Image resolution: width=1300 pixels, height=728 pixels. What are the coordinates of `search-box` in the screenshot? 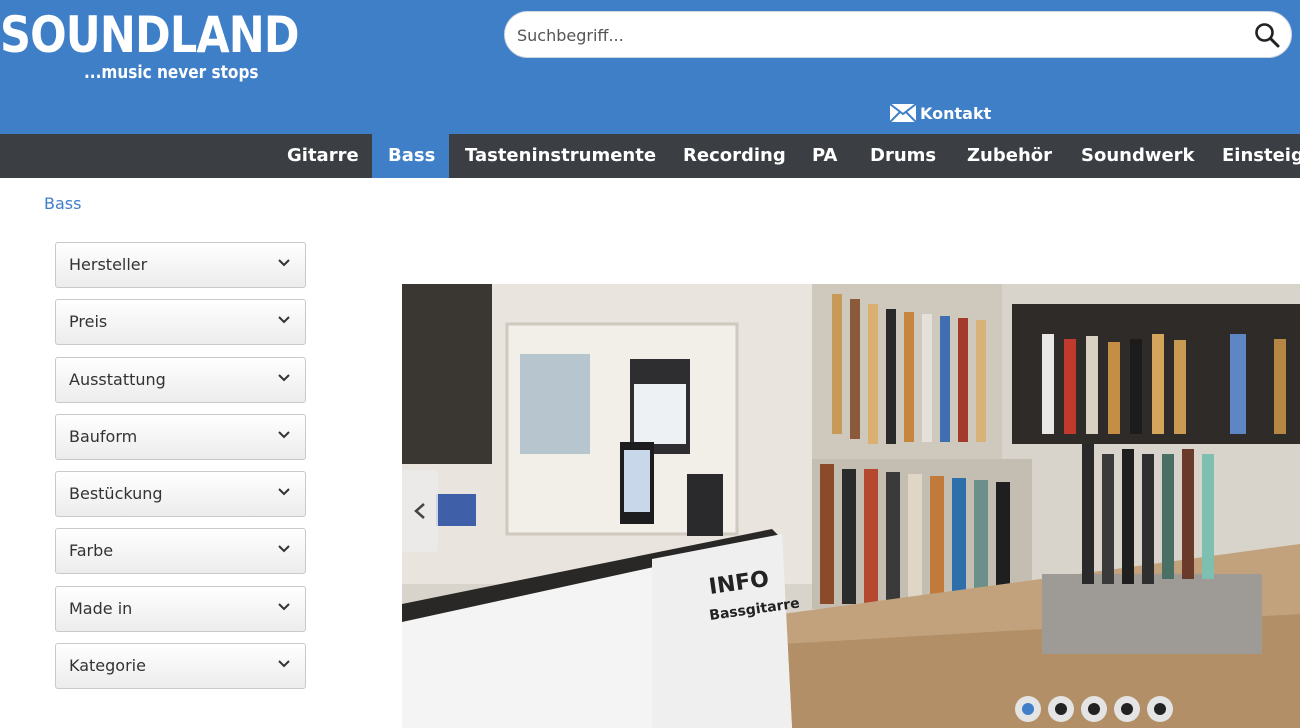 It's located at (898, 34).